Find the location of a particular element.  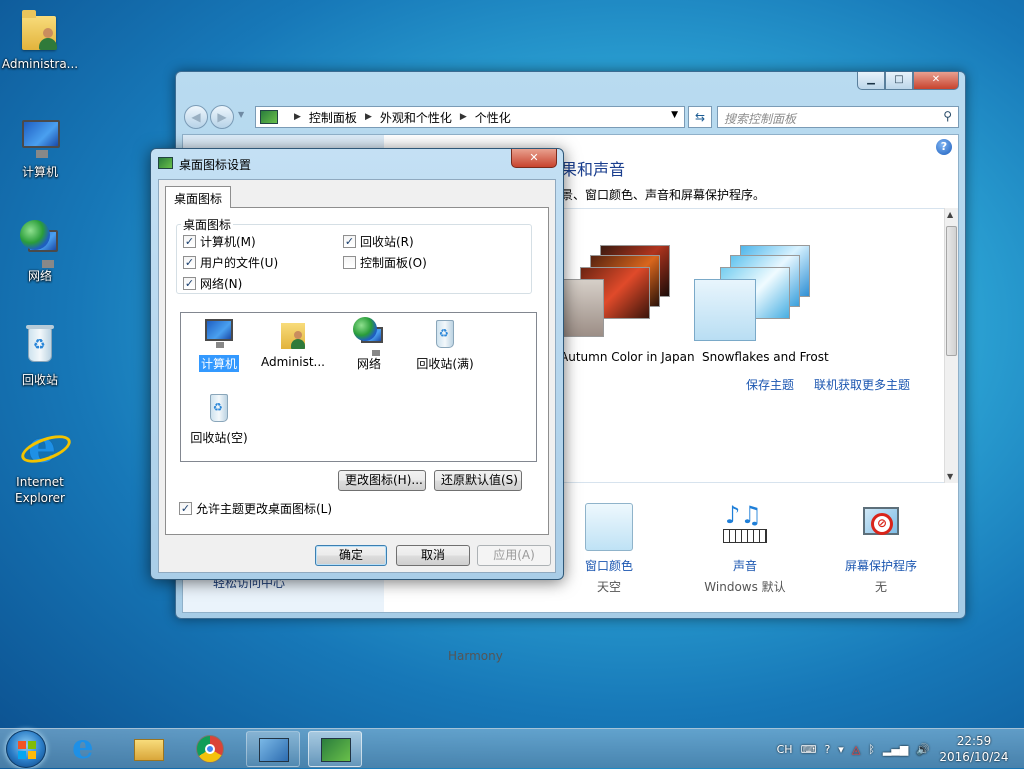

dialog-title: 桌面图标设置 is located at coordinates (215, 165).